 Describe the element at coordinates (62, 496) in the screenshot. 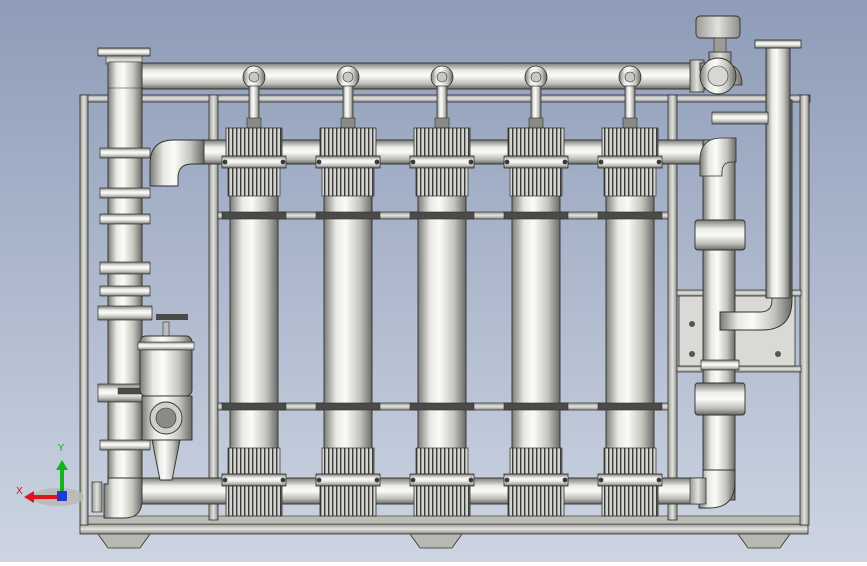

I see `triad-z-axis` at that location.